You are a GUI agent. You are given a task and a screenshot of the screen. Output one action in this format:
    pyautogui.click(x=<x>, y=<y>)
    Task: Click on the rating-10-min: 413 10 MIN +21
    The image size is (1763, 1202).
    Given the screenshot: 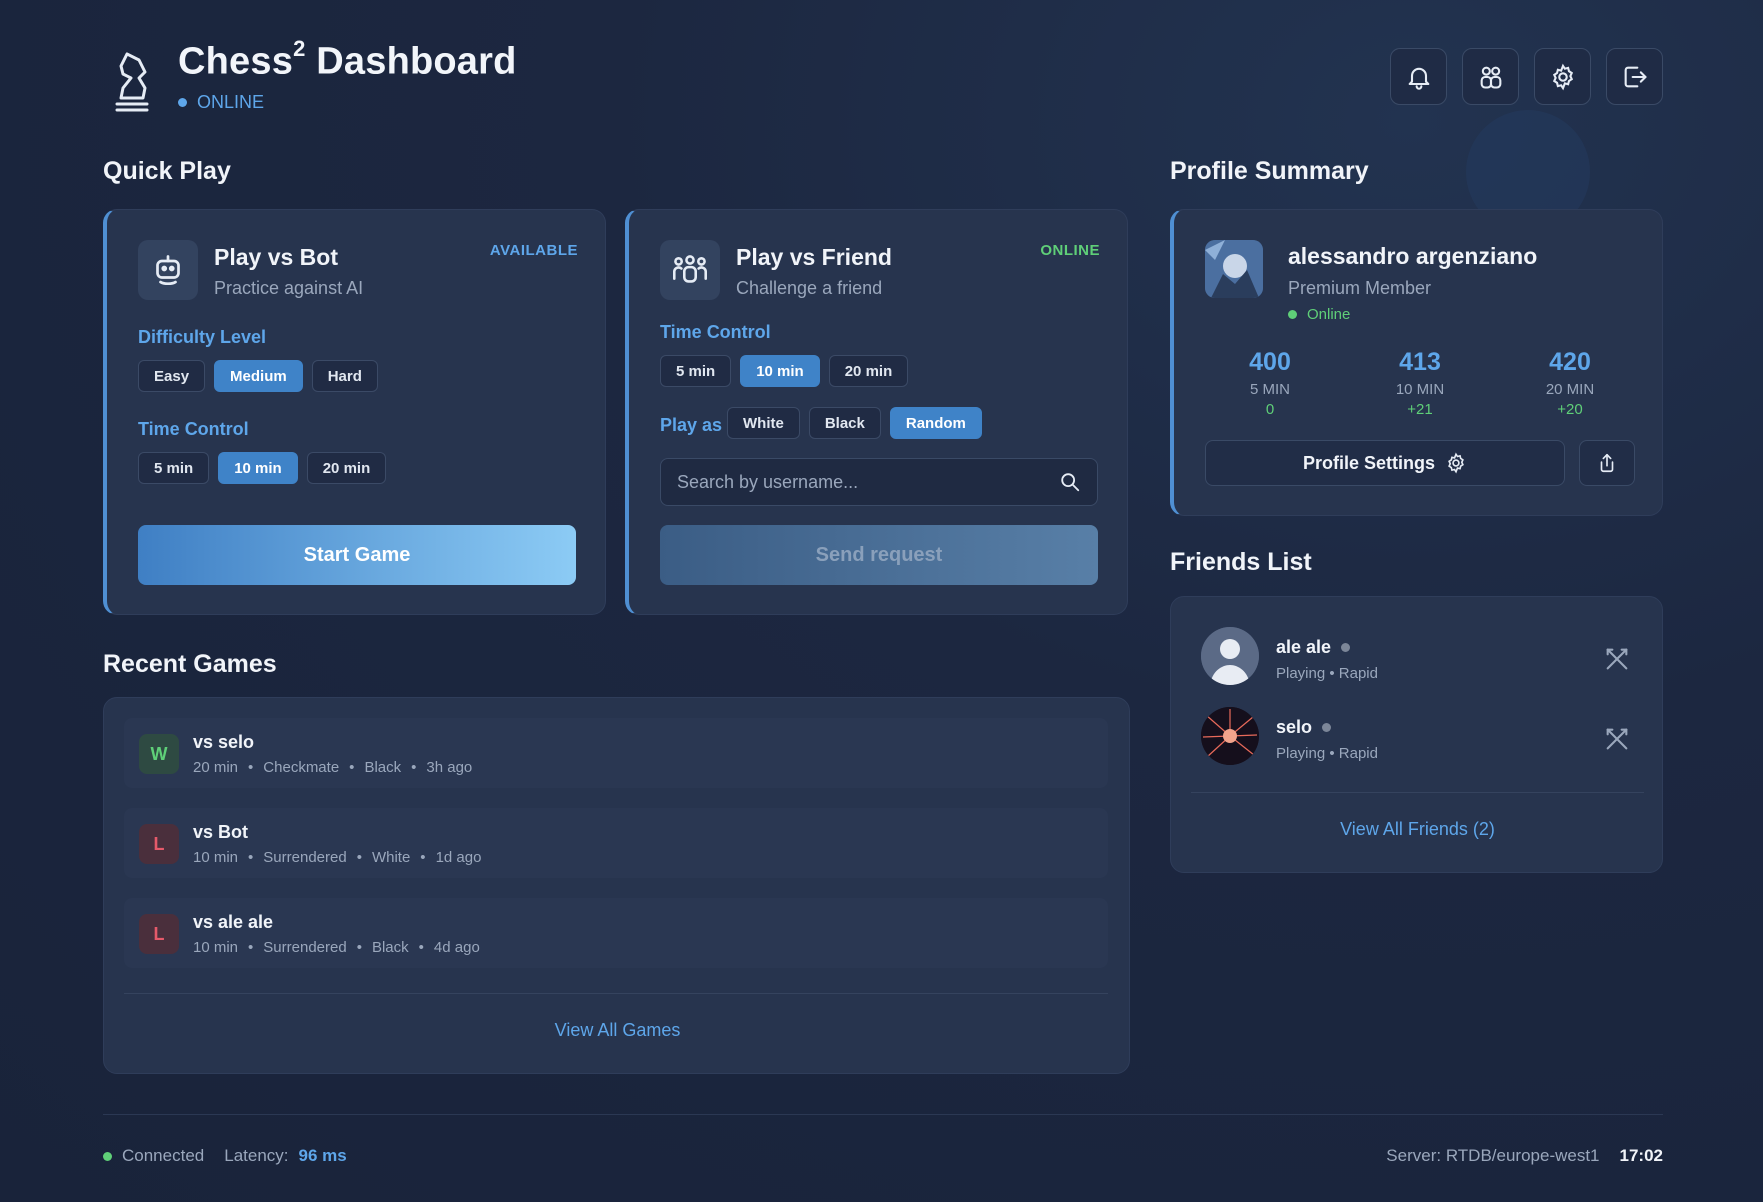 What is the action you would take?
    pyautogui.click(x=1420, y=383)
    